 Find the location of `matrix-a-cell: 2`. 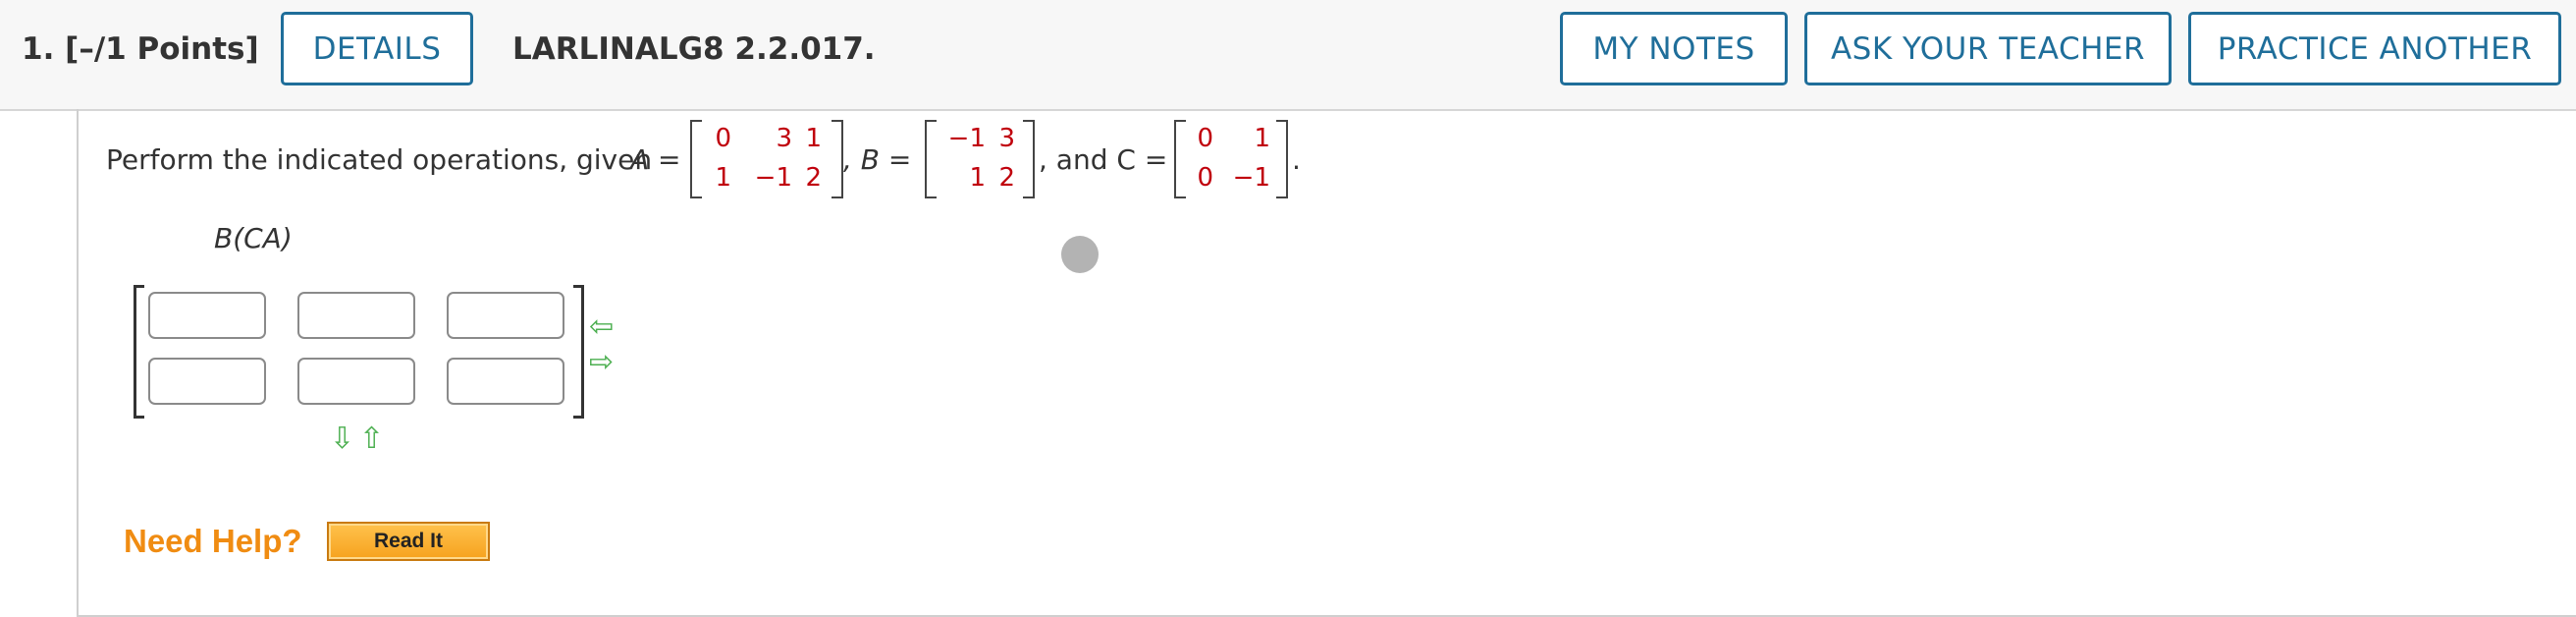

matrix-a-cell: 2 is located at coordinates (813, 178).